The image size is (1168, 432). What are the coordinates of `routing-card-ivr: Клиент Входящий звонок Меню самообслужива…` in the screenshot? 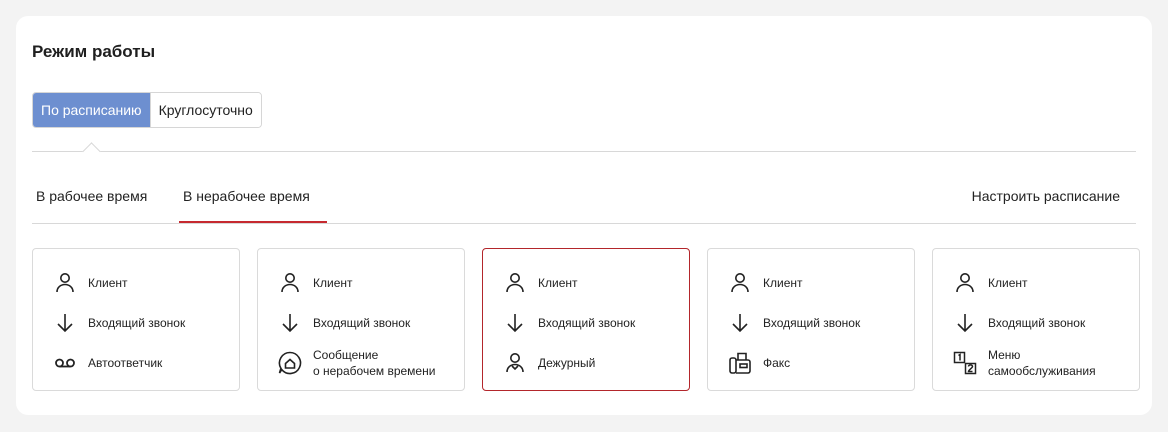 It's located at (1036, 319).